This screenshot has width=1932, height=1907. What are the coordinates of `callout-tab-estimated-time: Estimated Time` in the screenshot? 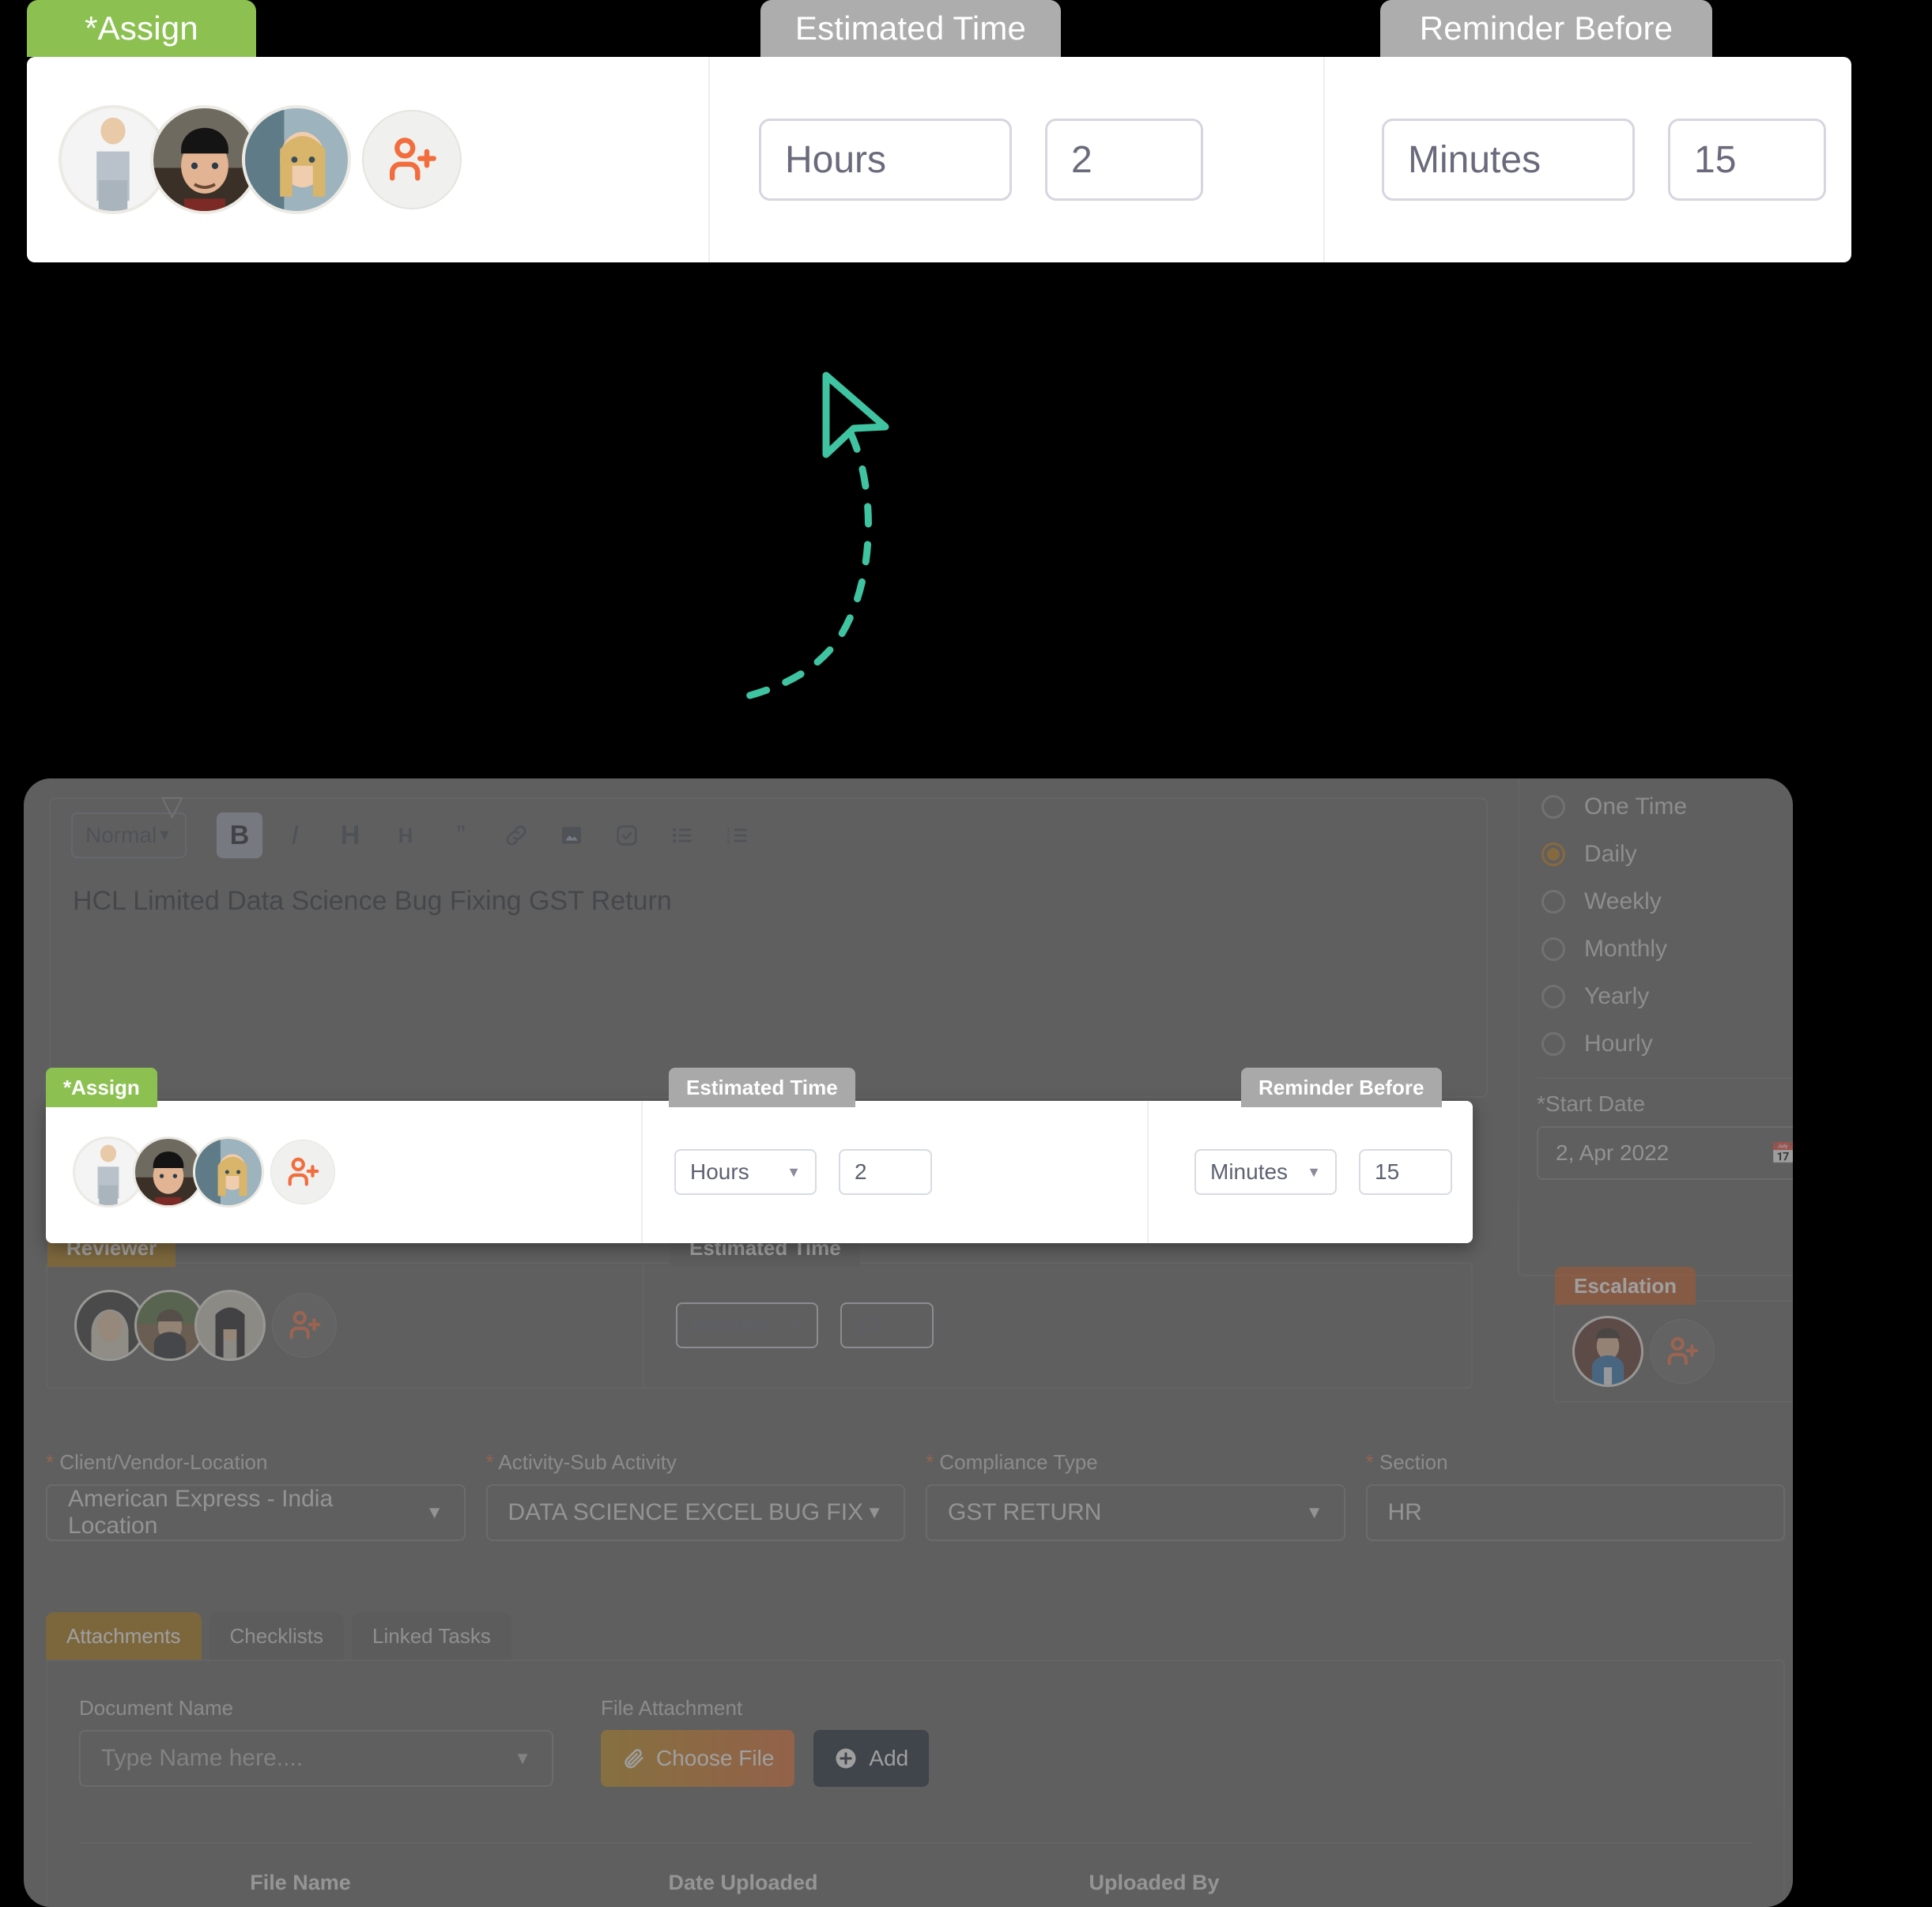 It's located at (910, 28).